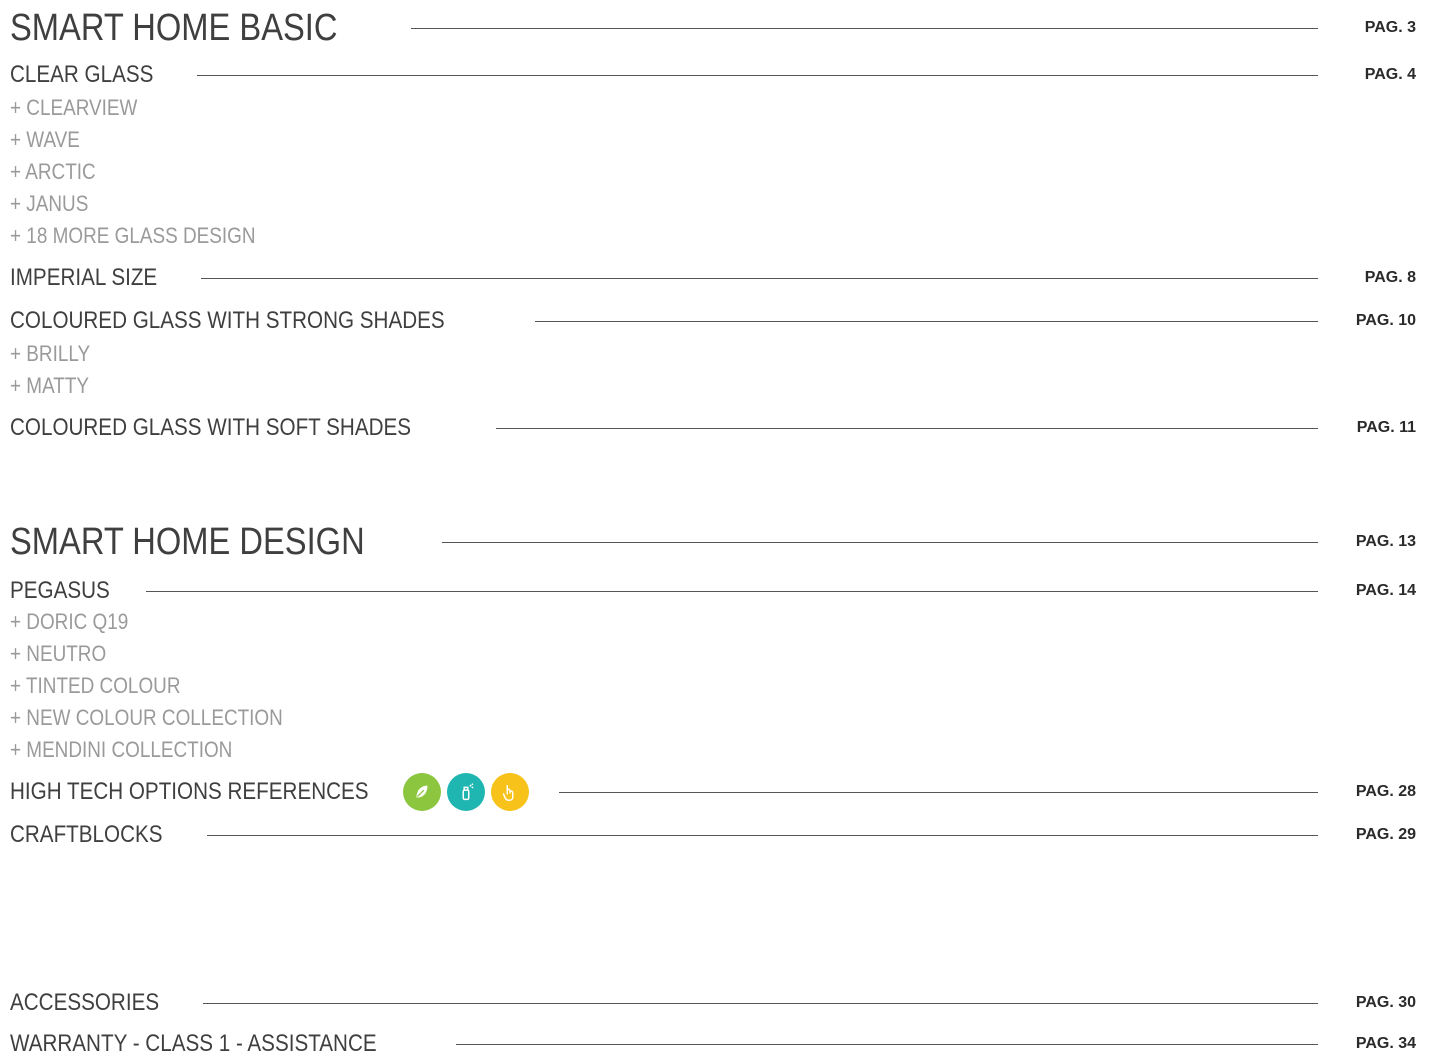 The width and height of the screenshot is (1434, 1062). I want to click on entry-title: CRAFTBLOCKS, so click(86, 834).